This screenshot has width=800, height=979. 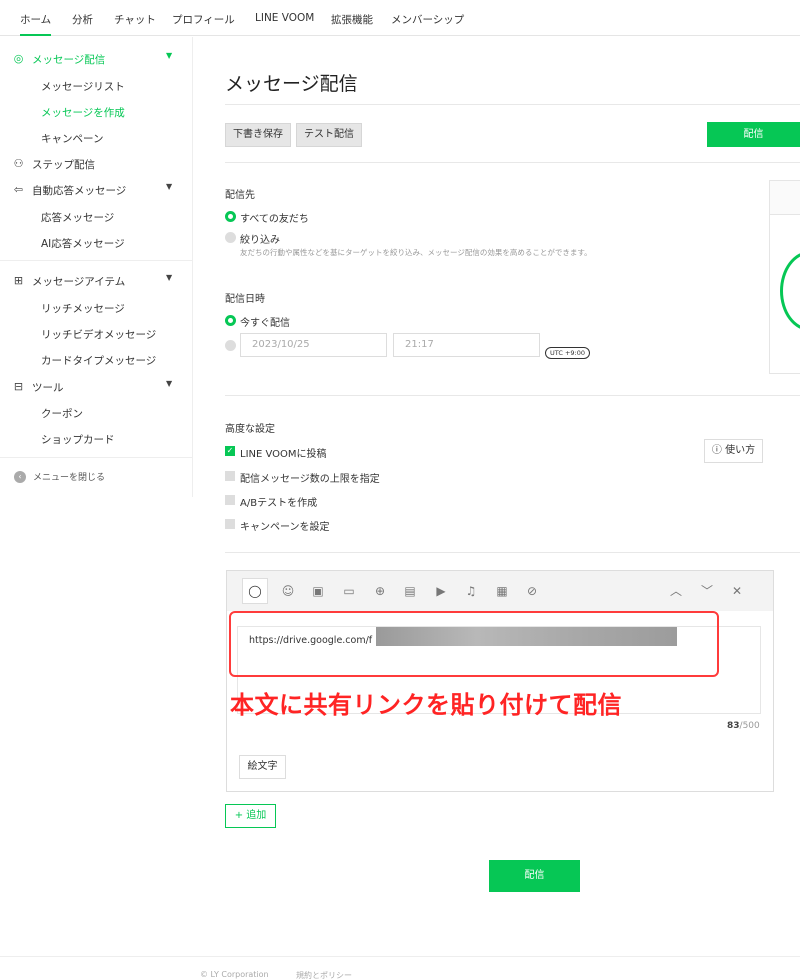 I want to click on sidebar-item-ai-response: AI応答メッセージ, so click(x=96, y=243).